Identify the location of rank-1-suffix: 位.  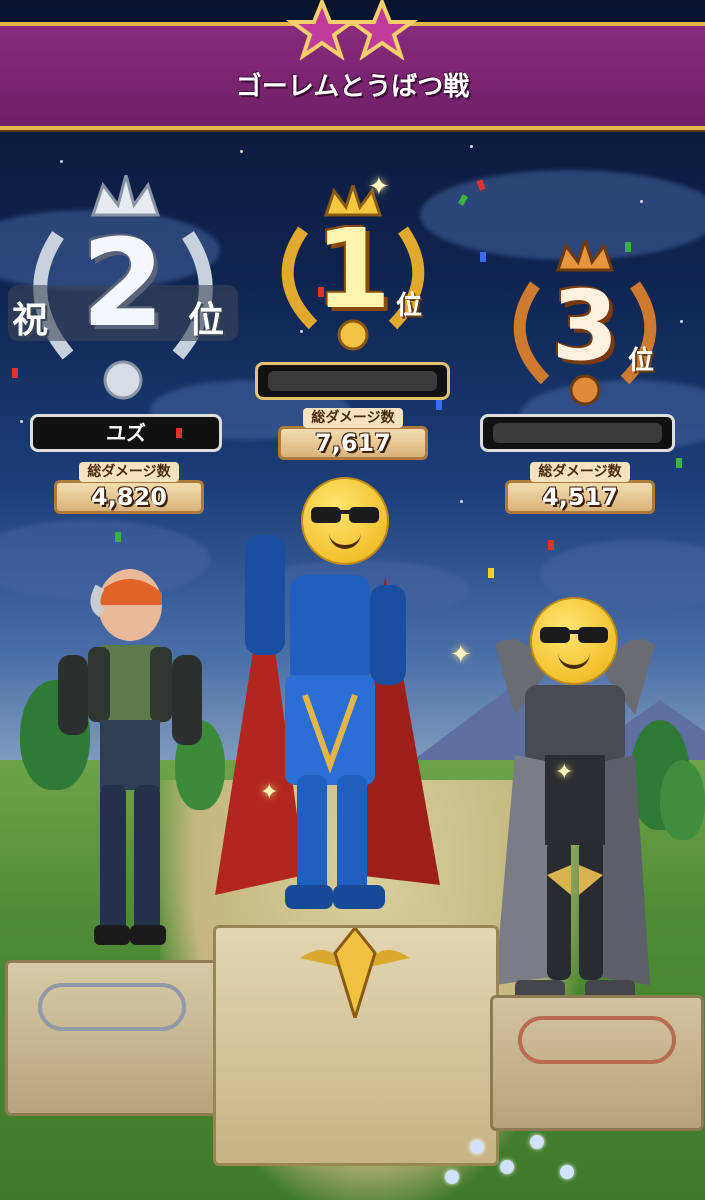
(409, 306).